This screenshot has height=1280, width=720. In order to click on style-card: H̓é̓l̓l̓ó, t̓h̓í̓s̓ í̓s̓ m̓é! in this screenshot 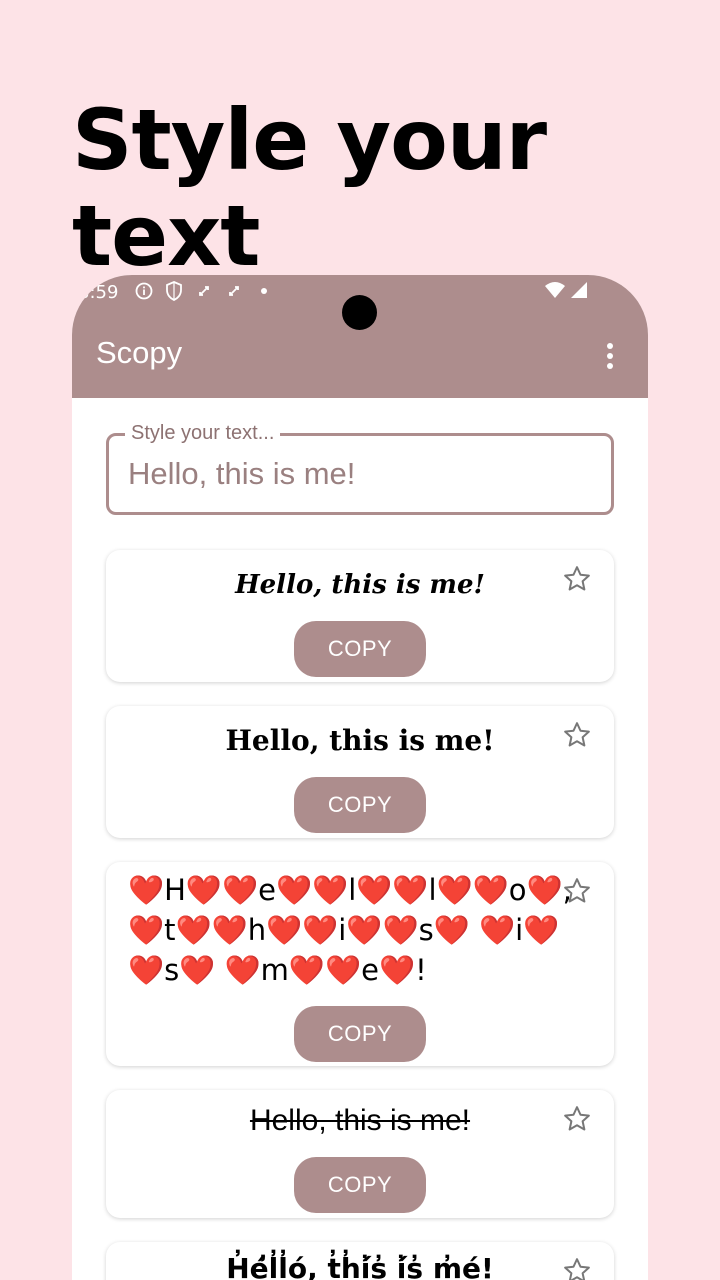, I will do `click(360, 1261)`.